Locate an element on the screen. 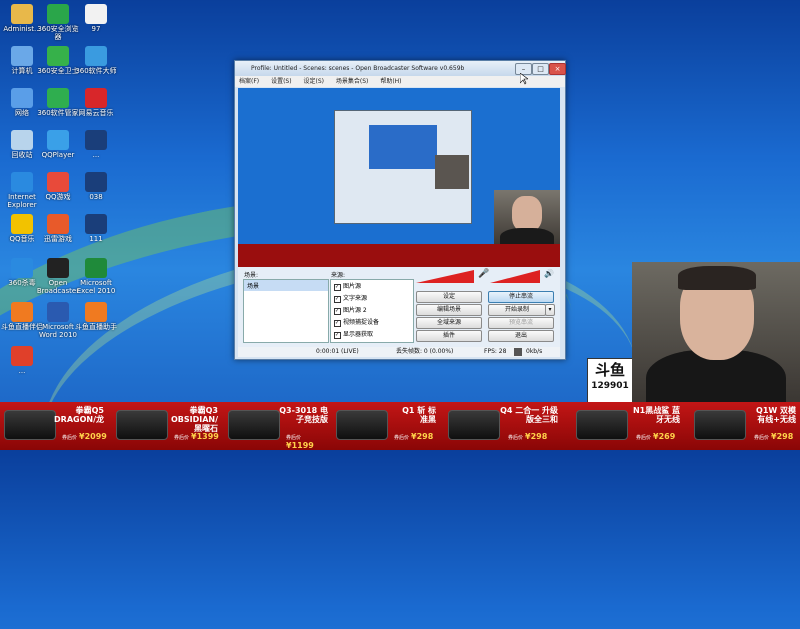 This screenshot has width=800, height=629. desktop-icon-label: 97 is located at coordinates (96, 29).